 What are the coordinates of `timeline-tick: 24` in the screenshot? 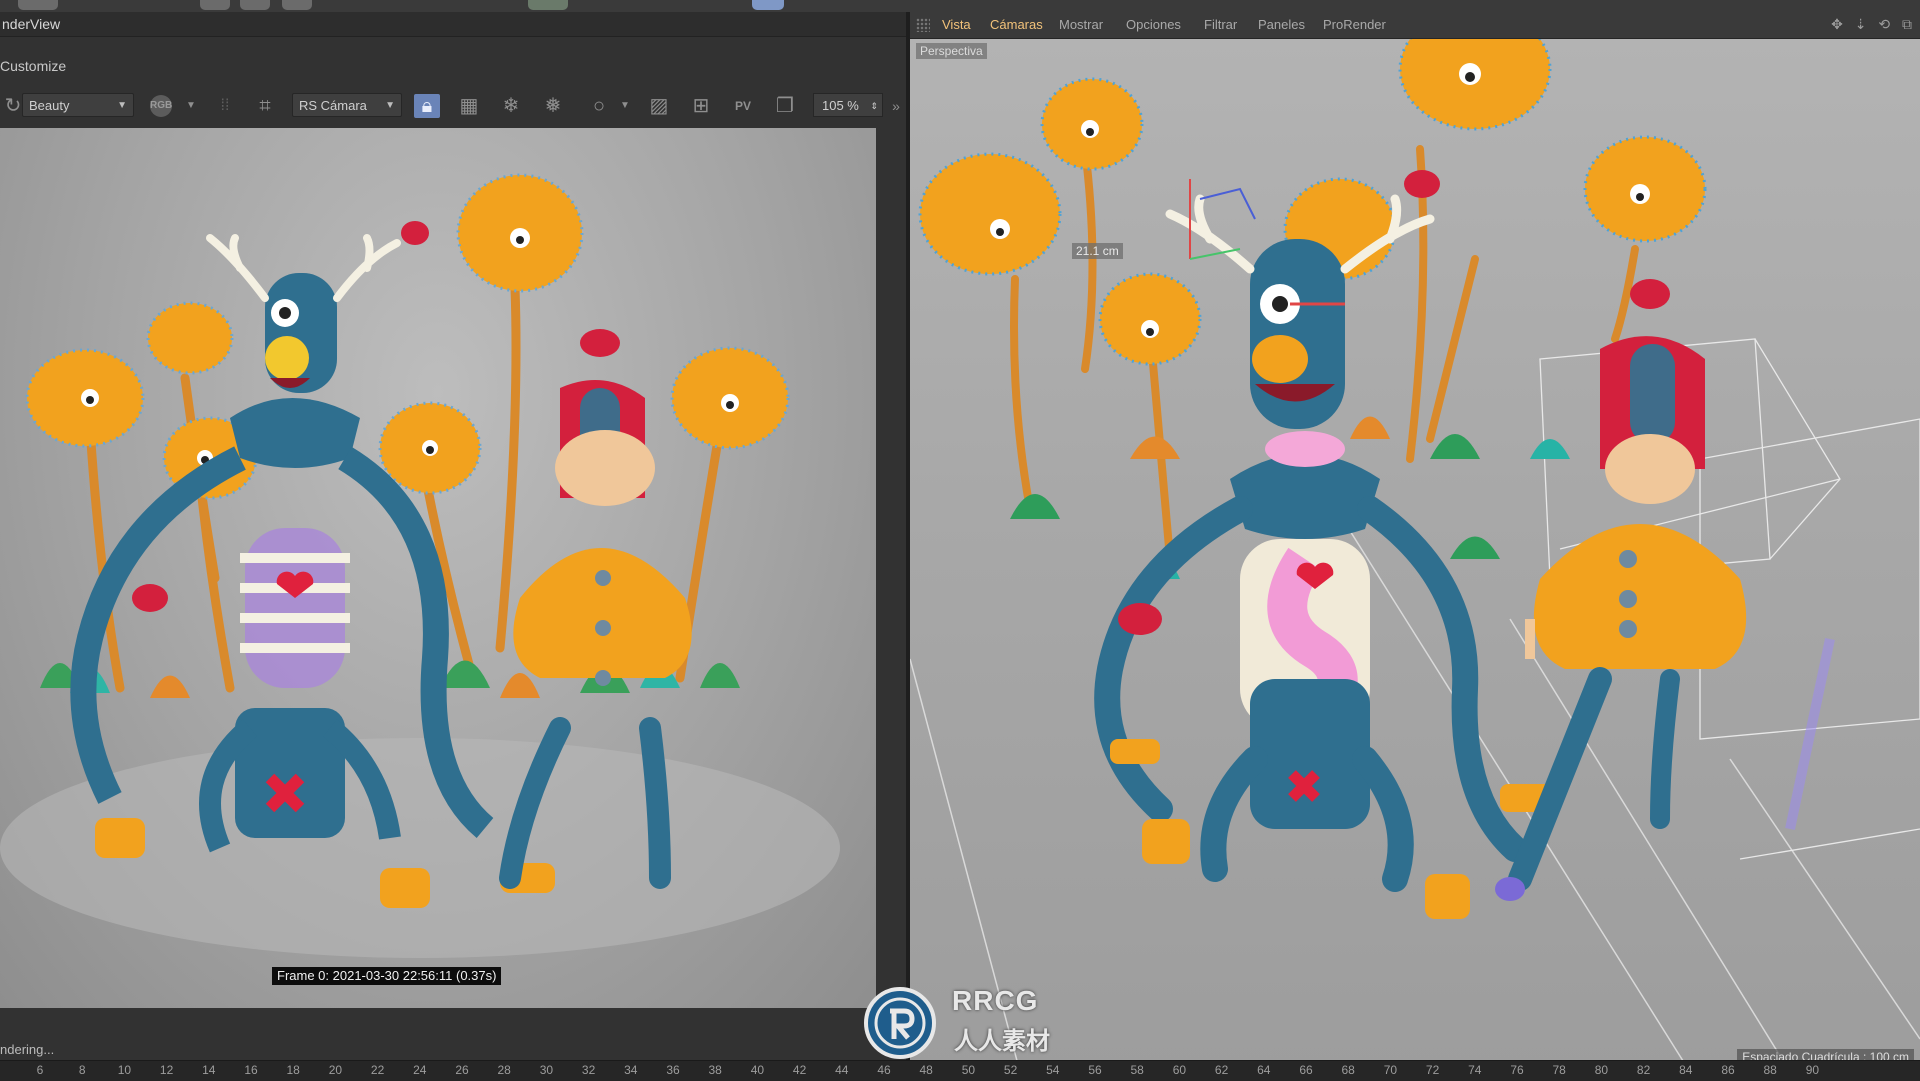 It's located at (420, 1070).